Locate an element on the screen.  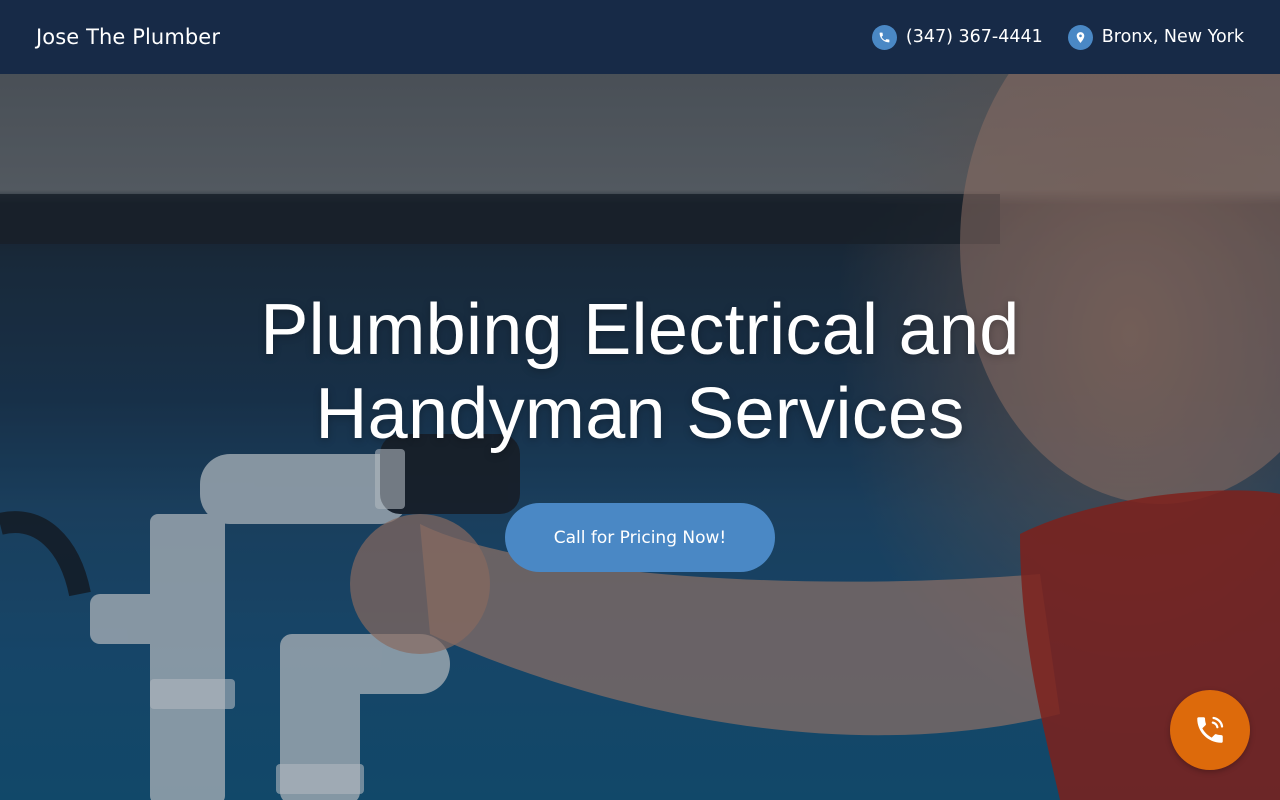
location-link: Bronx, New York is located at coordinates (1155, 37).